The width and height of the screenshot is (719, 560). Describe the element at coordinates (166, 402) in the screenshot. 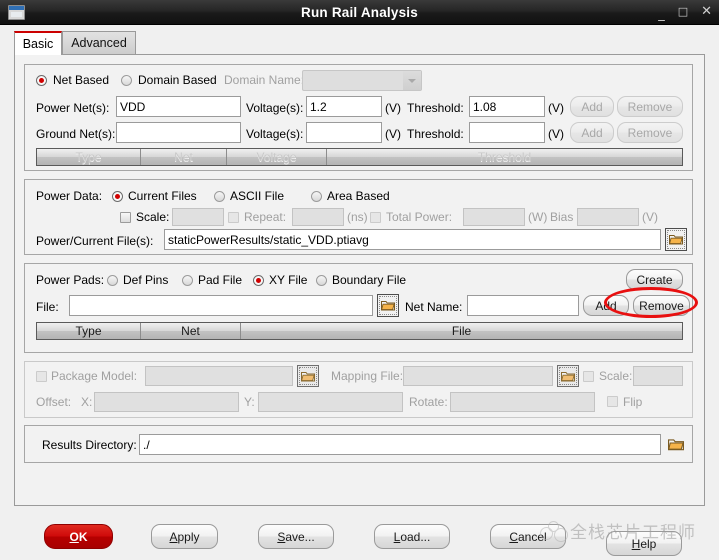

I see `offset-x-input` at that location.